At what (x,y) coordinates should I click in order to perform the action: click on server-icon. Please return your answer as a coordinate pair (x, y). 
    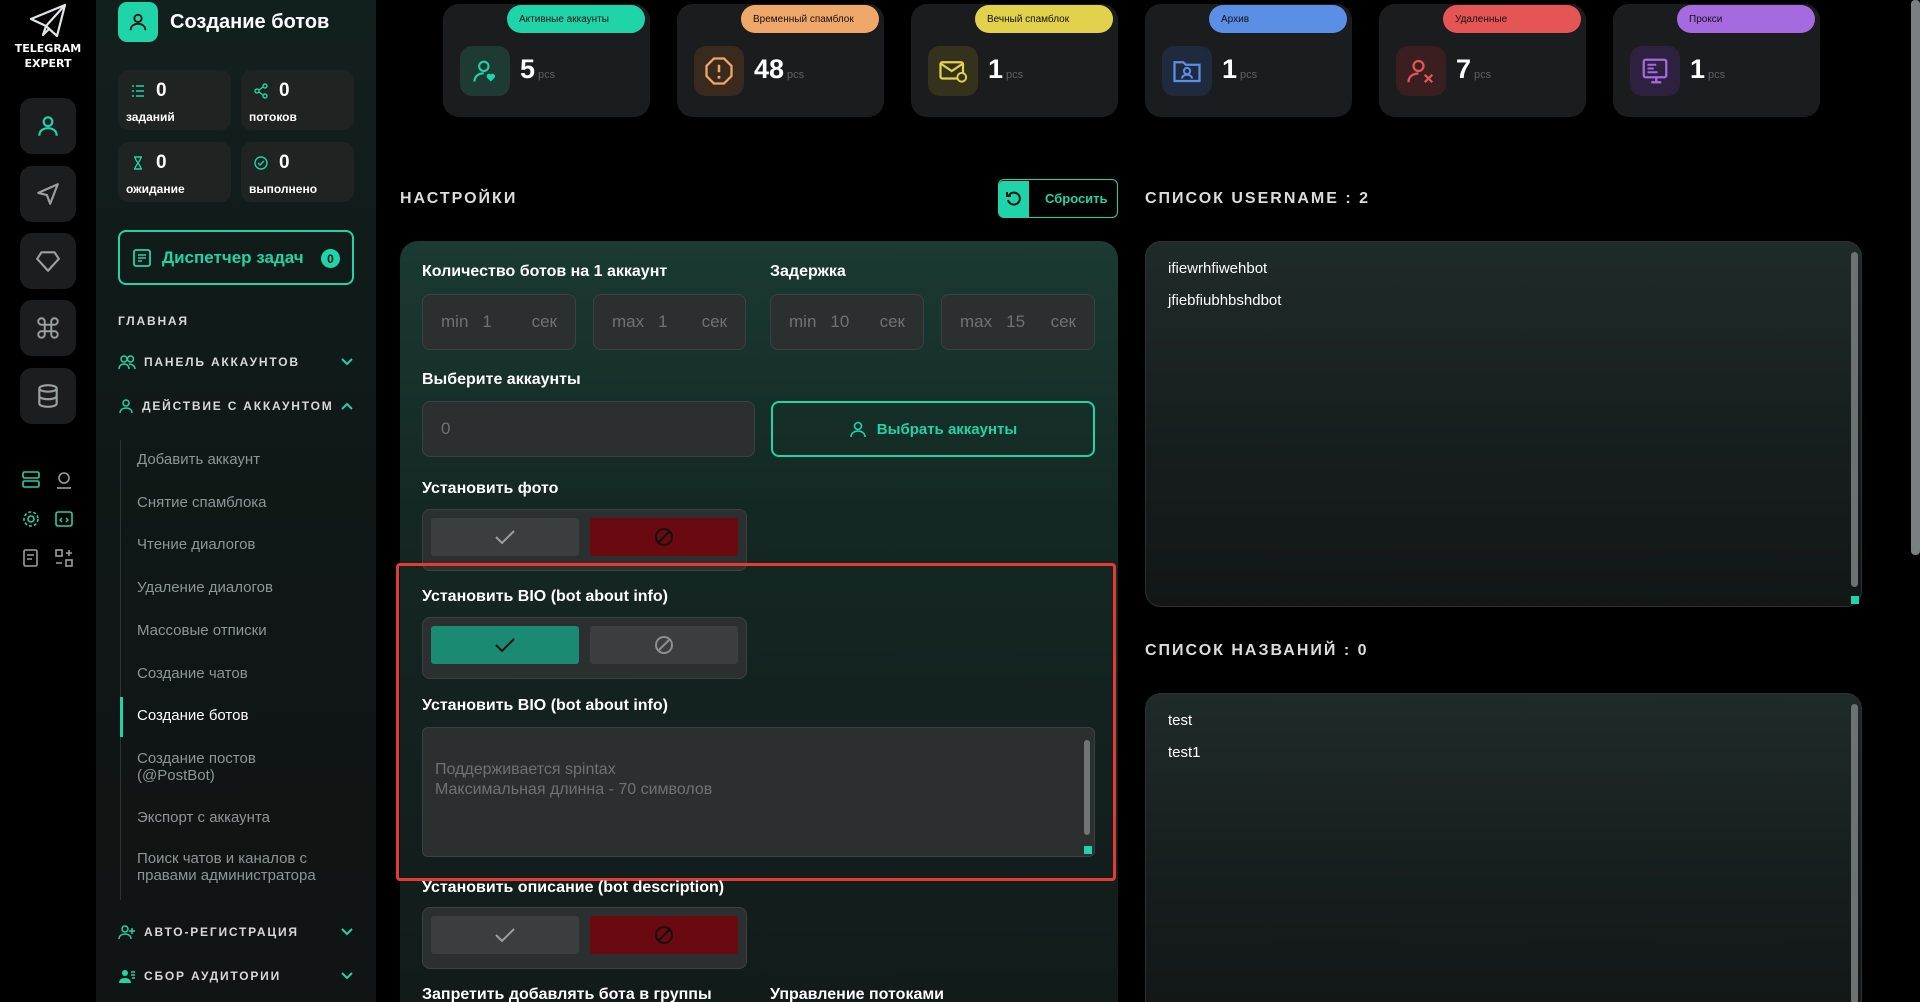
    Looking at the image, I should click on (31, 480).